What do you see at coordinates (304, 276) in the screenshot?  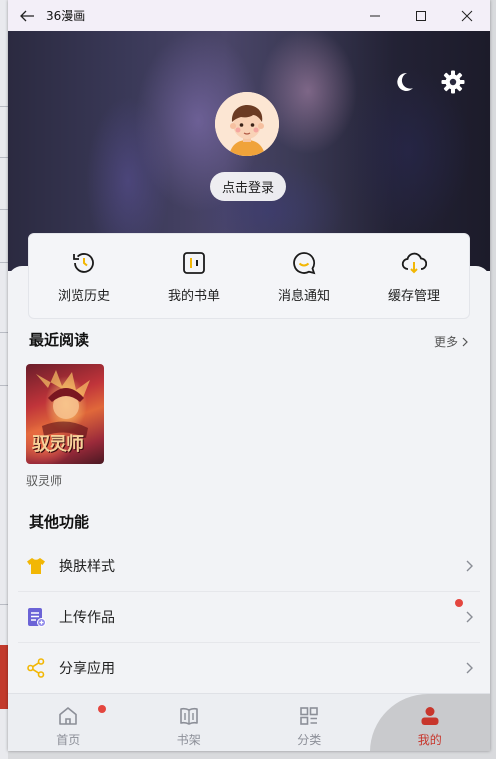 I see `quick-messages: 消息通知` at bounding box center [304, 276].